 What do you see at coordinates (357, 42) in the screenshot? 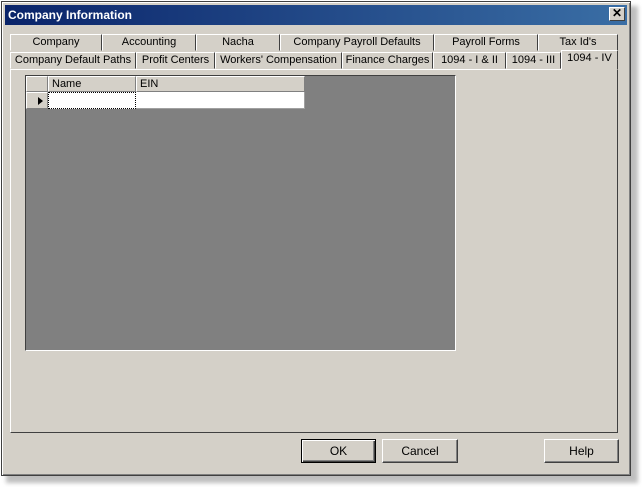
I see `tab-company-payroll-defaults: Company Payroll Defaults` at bounding box center [357, 42].